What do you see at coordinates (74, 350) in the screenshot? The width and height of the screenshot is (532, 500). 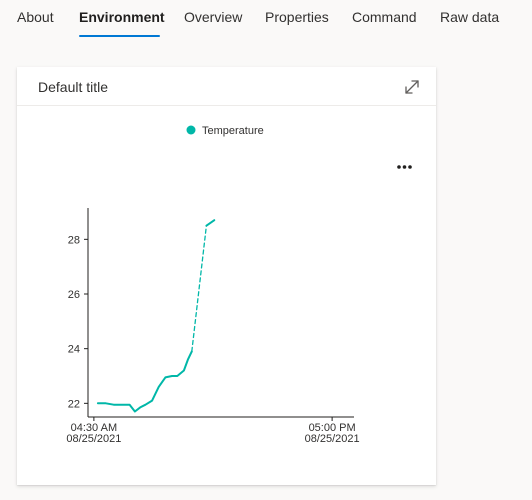 I see `y-tick-label: 24` at bounding box center [74, 350].